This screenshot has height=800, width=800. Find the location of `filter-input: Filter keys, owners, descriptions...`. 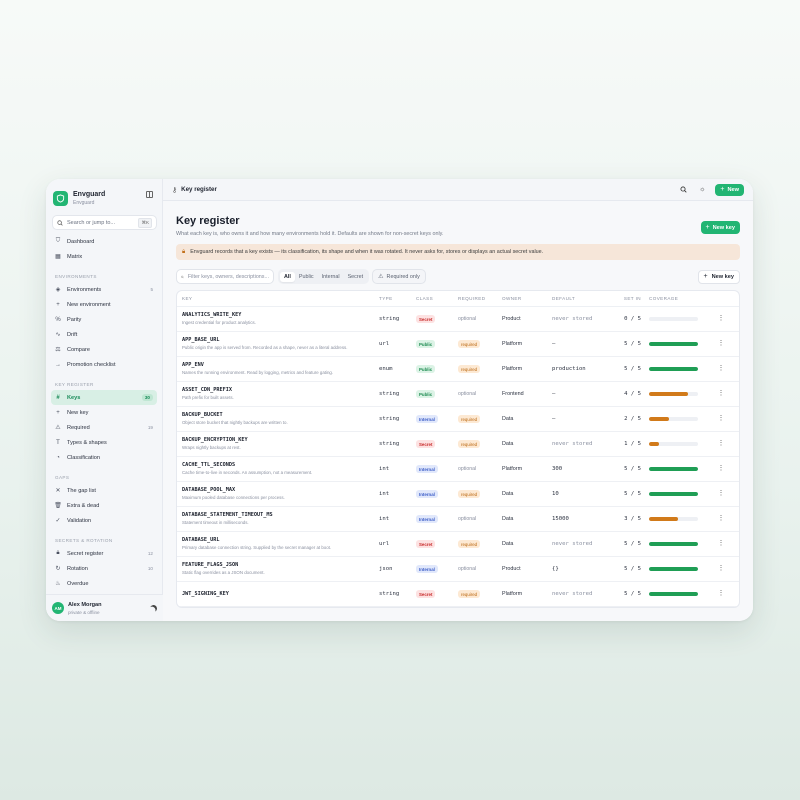

filter-input: Filter keys, owners, descriptions... is located at coordinates (225, 276).